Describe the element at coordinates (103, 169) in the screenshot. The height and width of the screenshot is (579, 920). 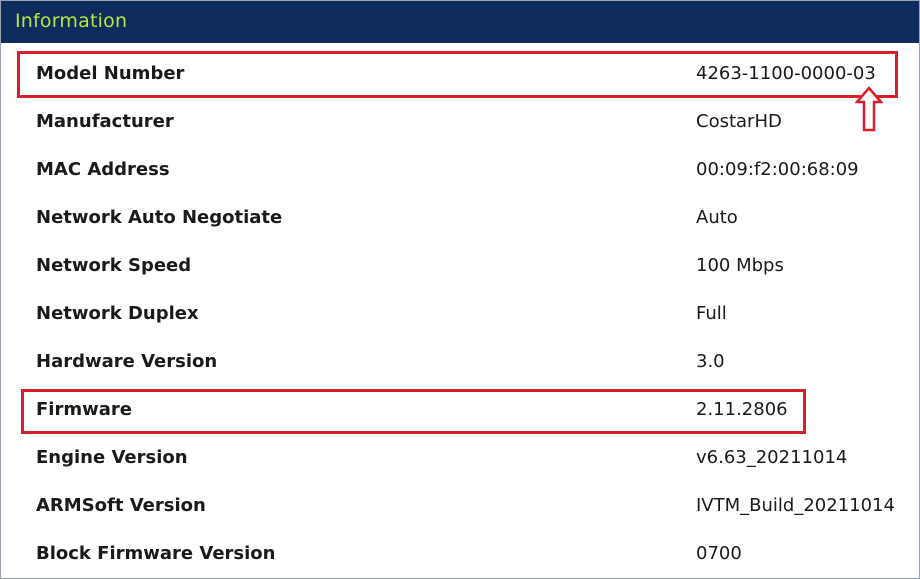
I see `info-label: MAC Address` at that location.